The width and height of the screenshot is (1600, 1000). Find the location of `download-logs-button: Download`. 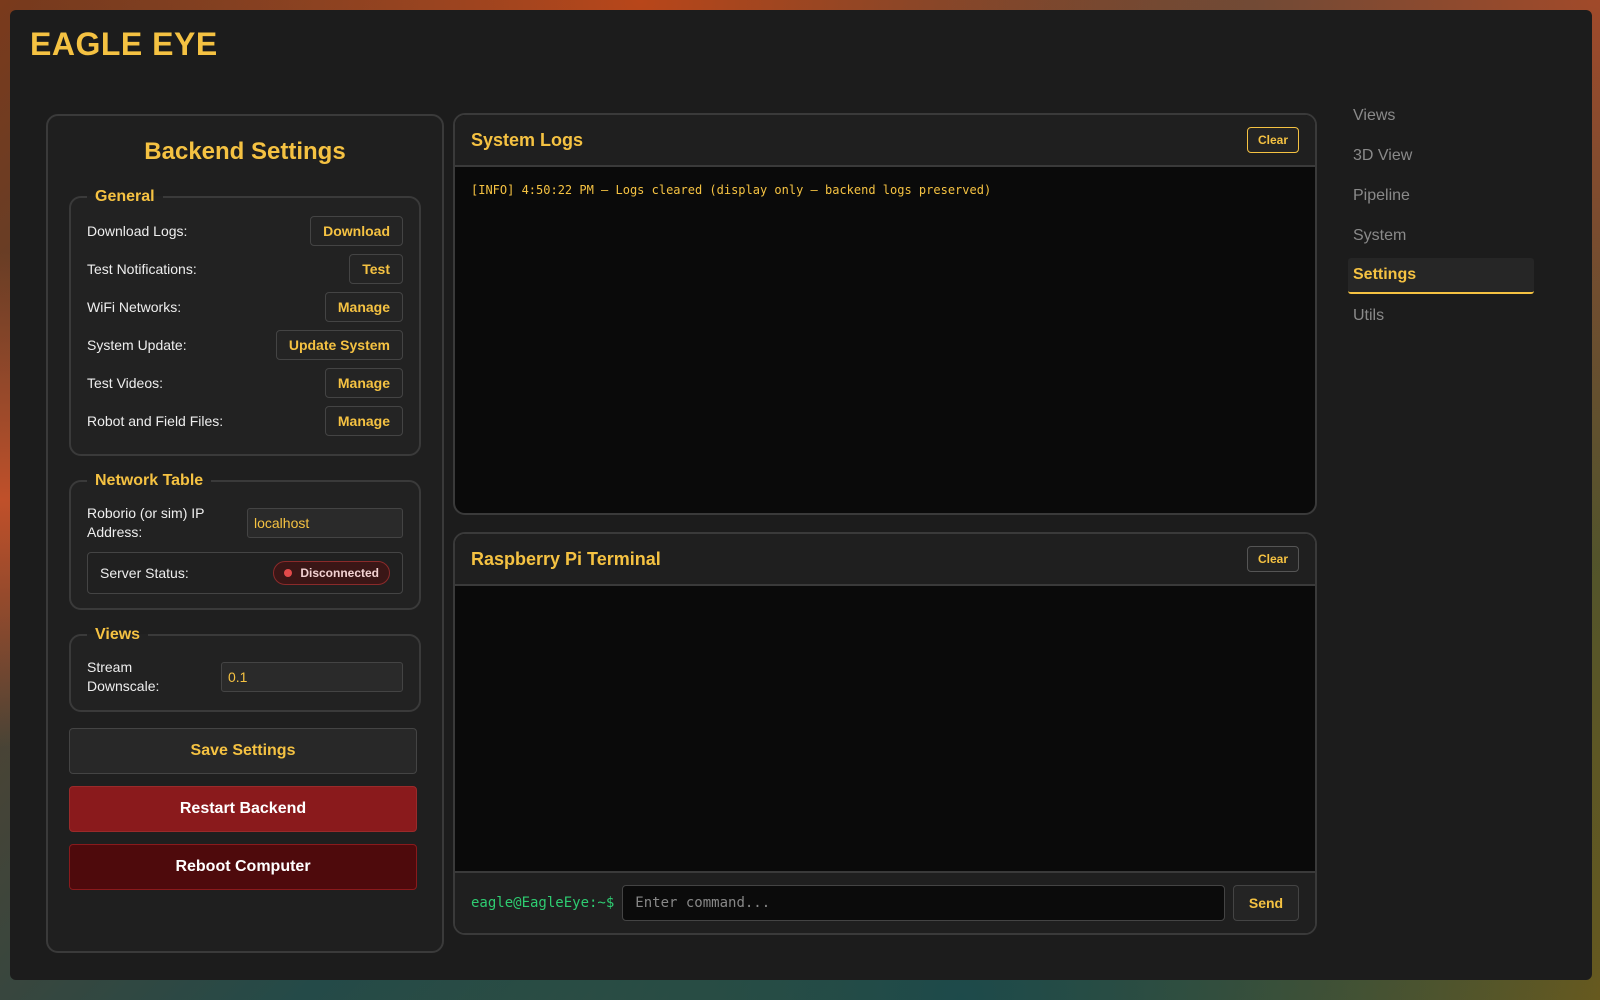

download-logs-button: Download is located at coordinates (356, 231).